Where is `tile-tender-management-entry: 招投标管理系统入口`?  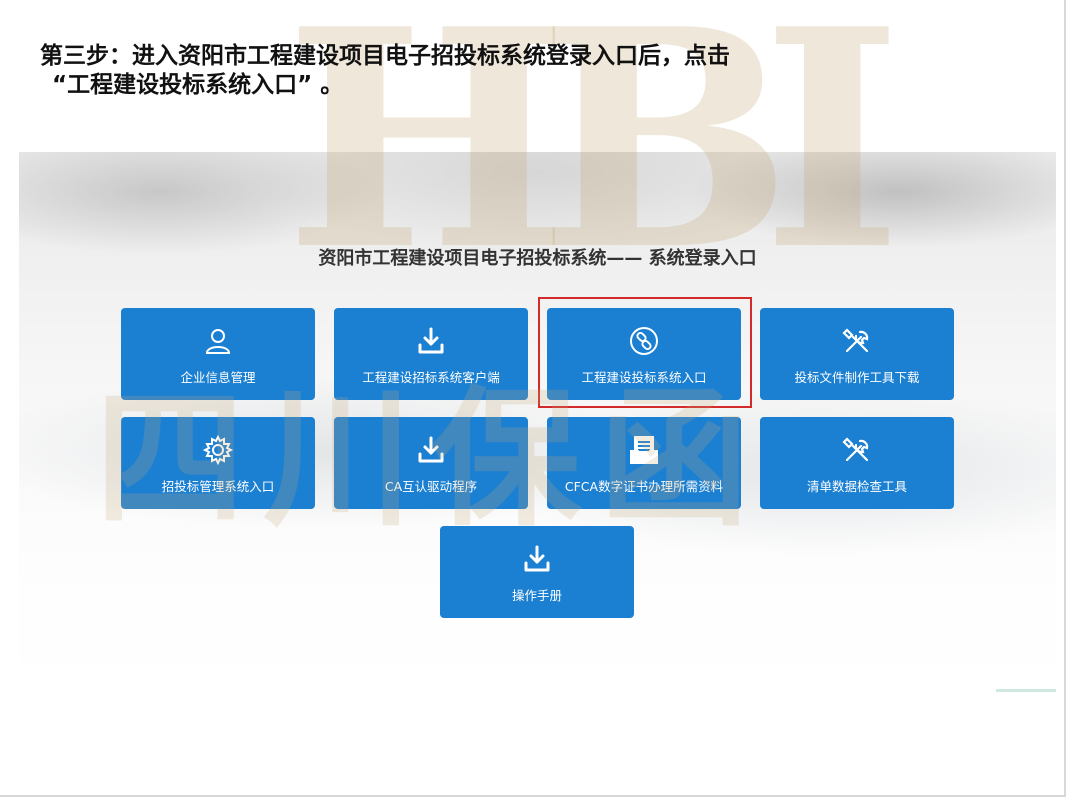 tile-tender-management-entry: 招投标管理系统入口 is located at coordinates (218, 463).